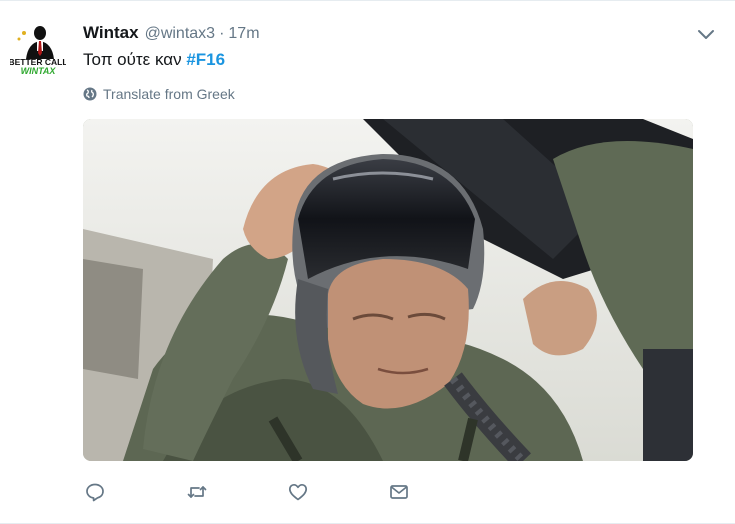  What do you see at coordinates (180, 34) in the screenshot?
I see `author-handle: @wintax3` at bounding box center [180, 34].